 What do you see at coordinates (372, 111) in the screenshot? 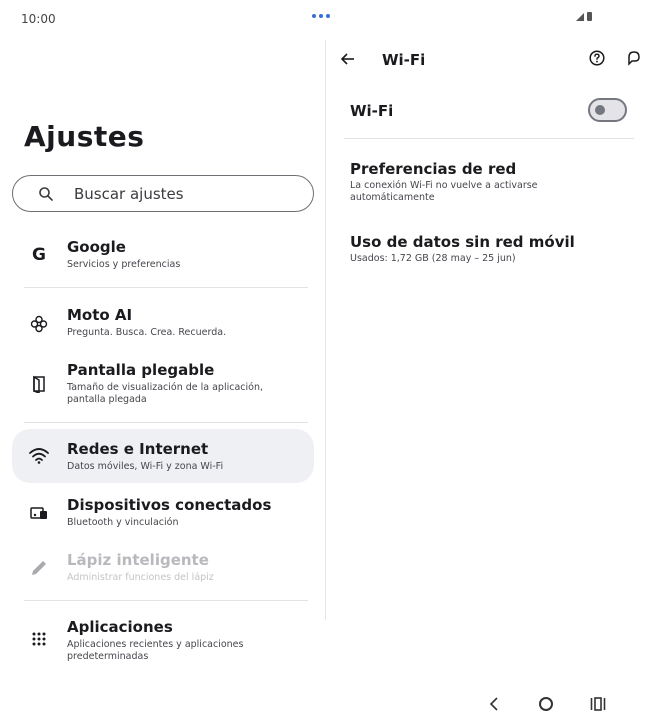
I see `wifi-toggle-label: Wi-Fi` at bounding box center [372, 111].